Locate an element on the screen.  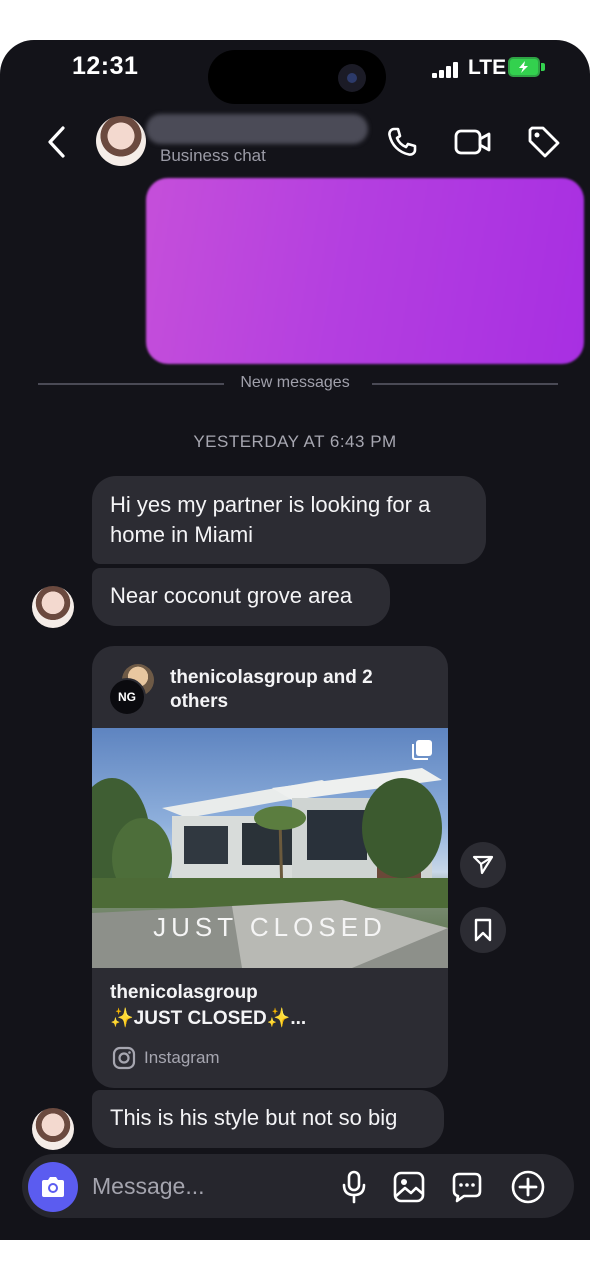
chat-type-label: Business chat is located at coordinates (213, 155).